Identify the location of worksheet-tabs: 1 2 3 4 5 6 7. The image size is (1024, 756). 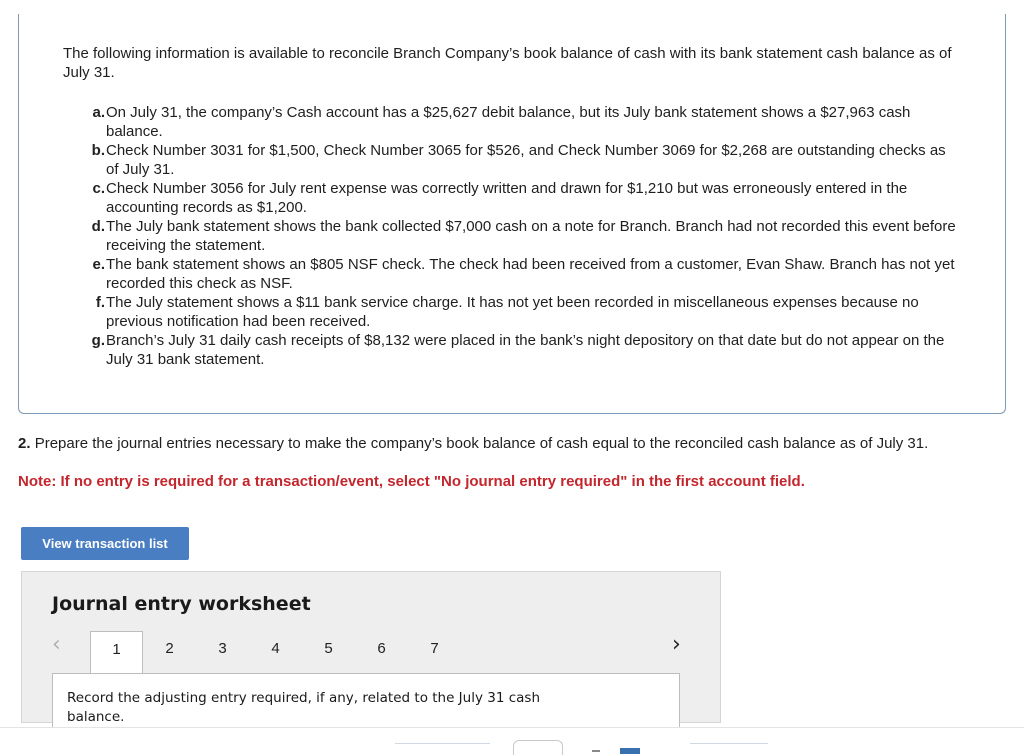
(275, 653).